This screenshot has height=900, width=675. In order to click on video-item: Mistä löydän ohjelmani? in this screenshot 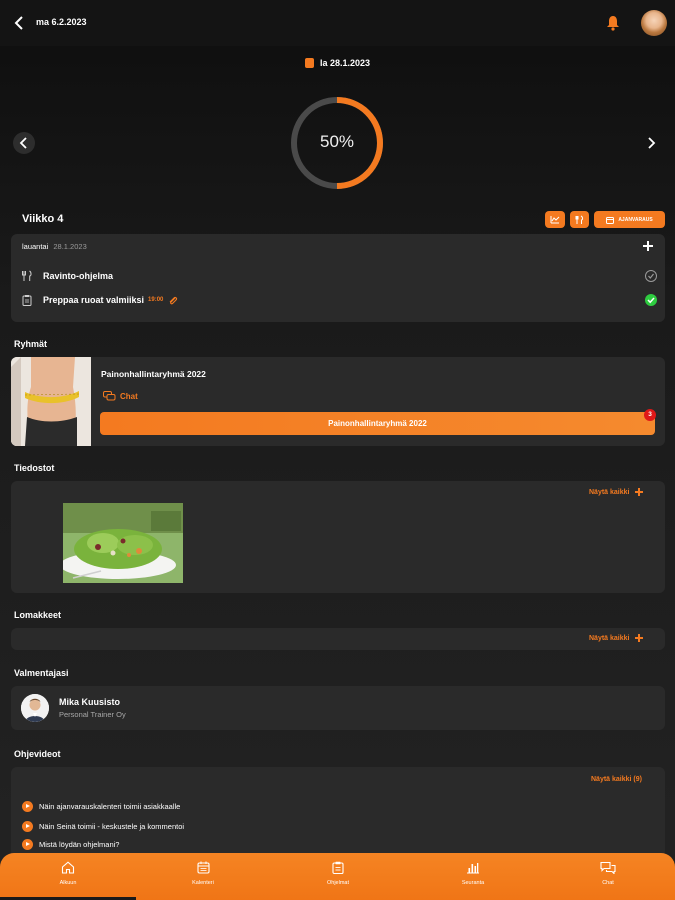, I will do `click(70, 844)`.